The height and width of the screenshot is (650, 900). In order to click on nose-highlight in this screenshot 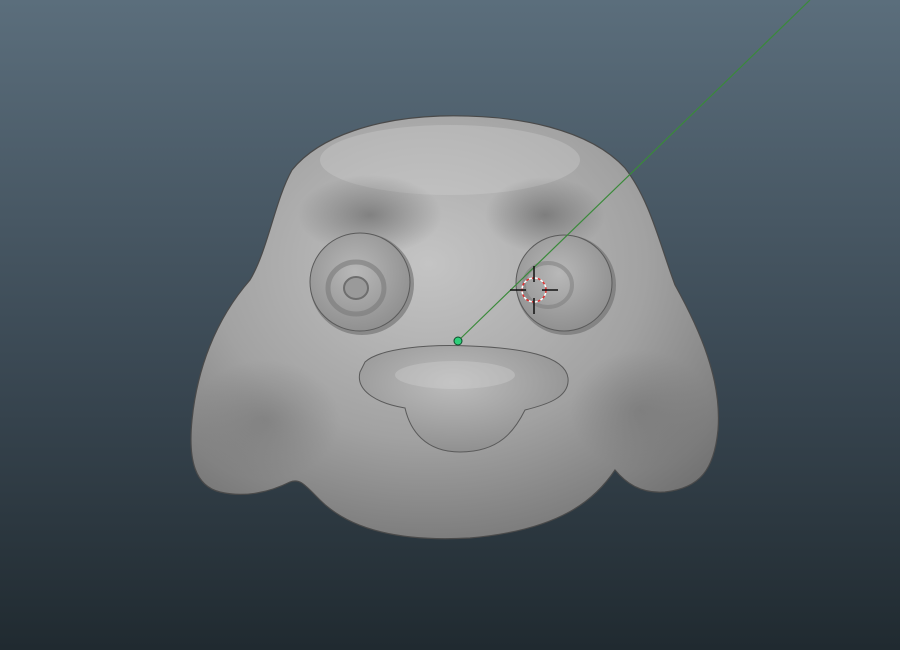, I will do `click(455, 375)`.